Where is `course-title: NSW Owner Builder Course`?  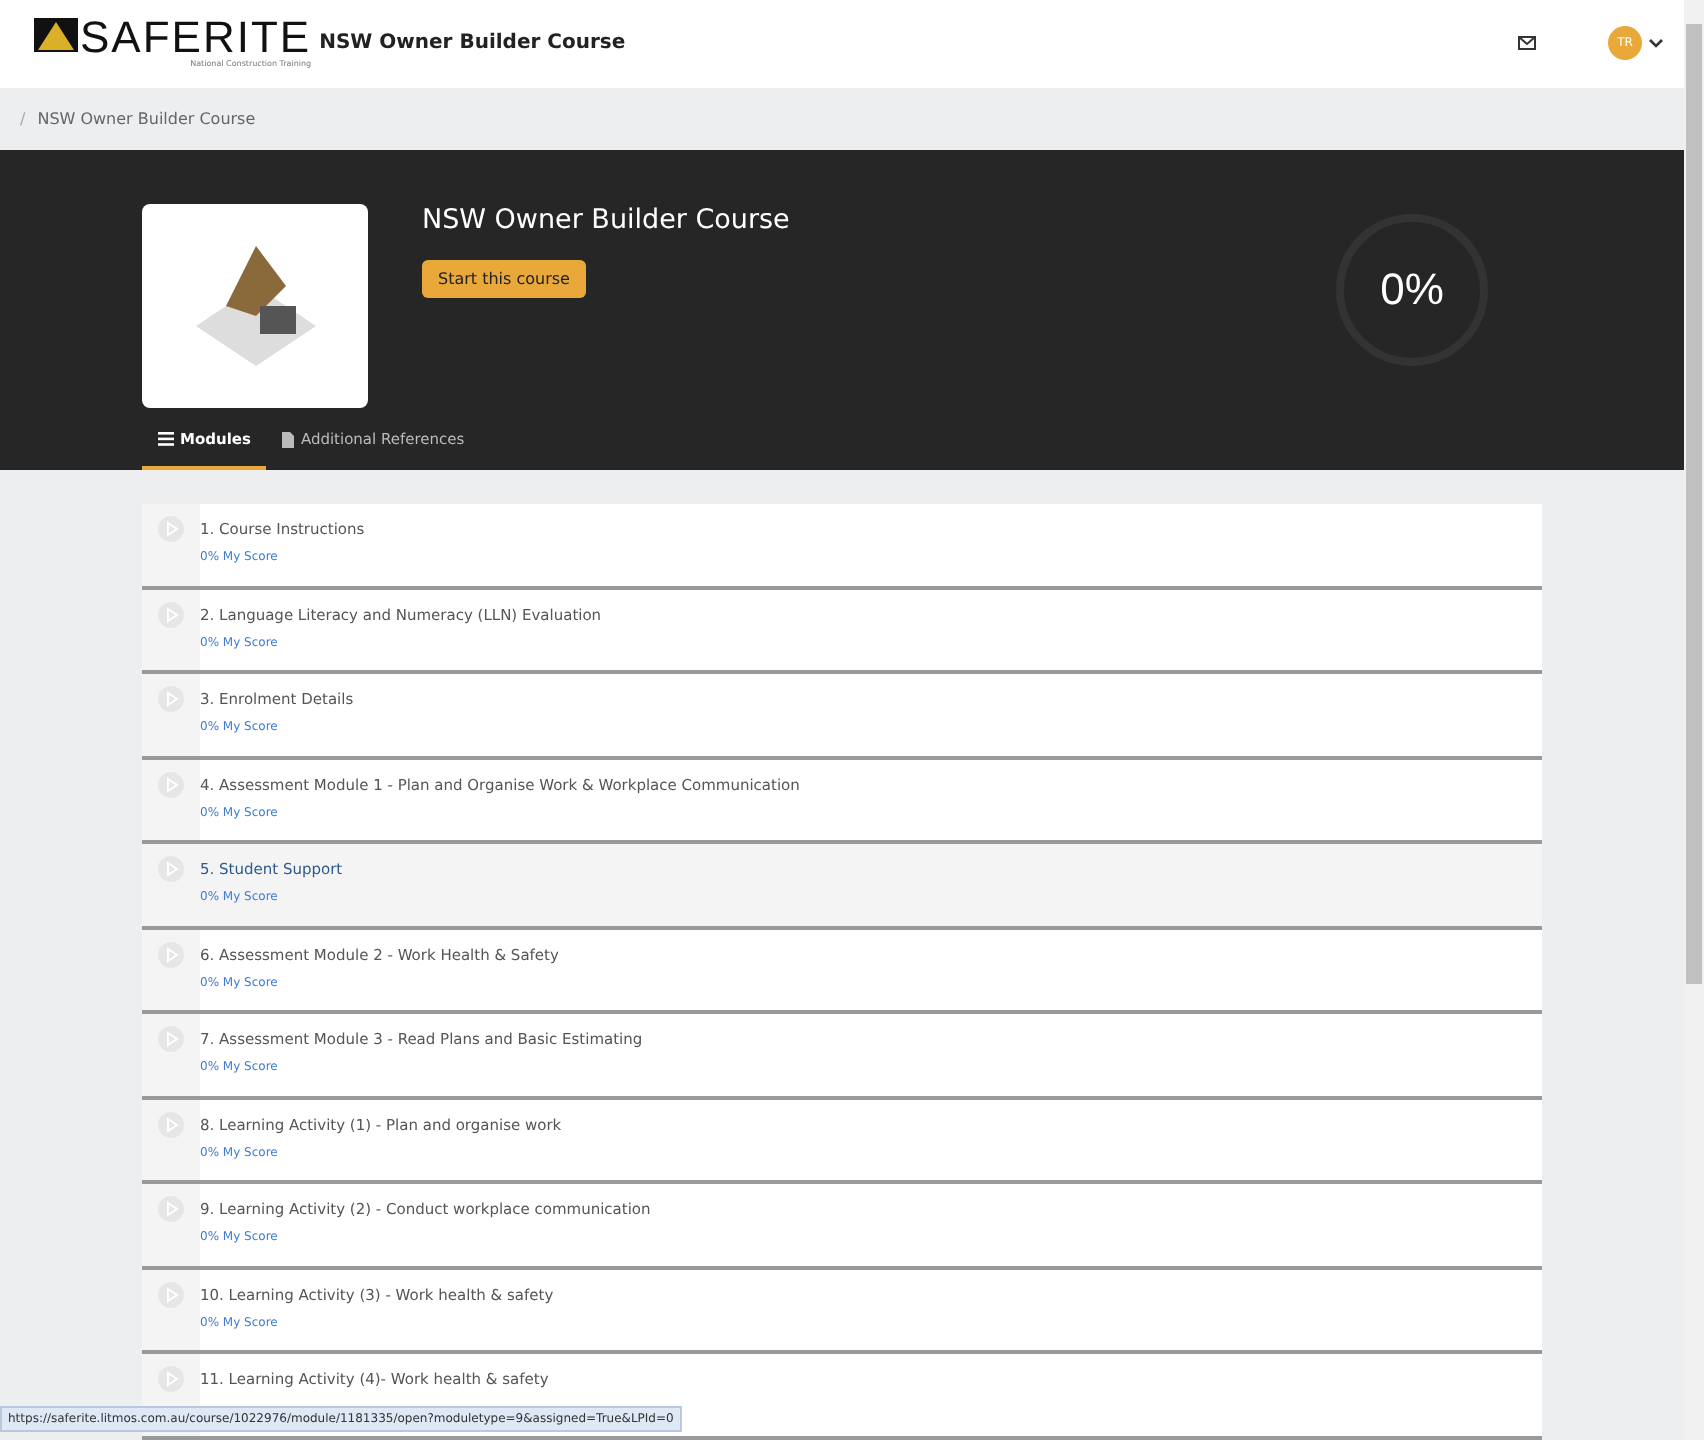 course-title: NSW Owner Builder Course is located at coordinates (606, 219).